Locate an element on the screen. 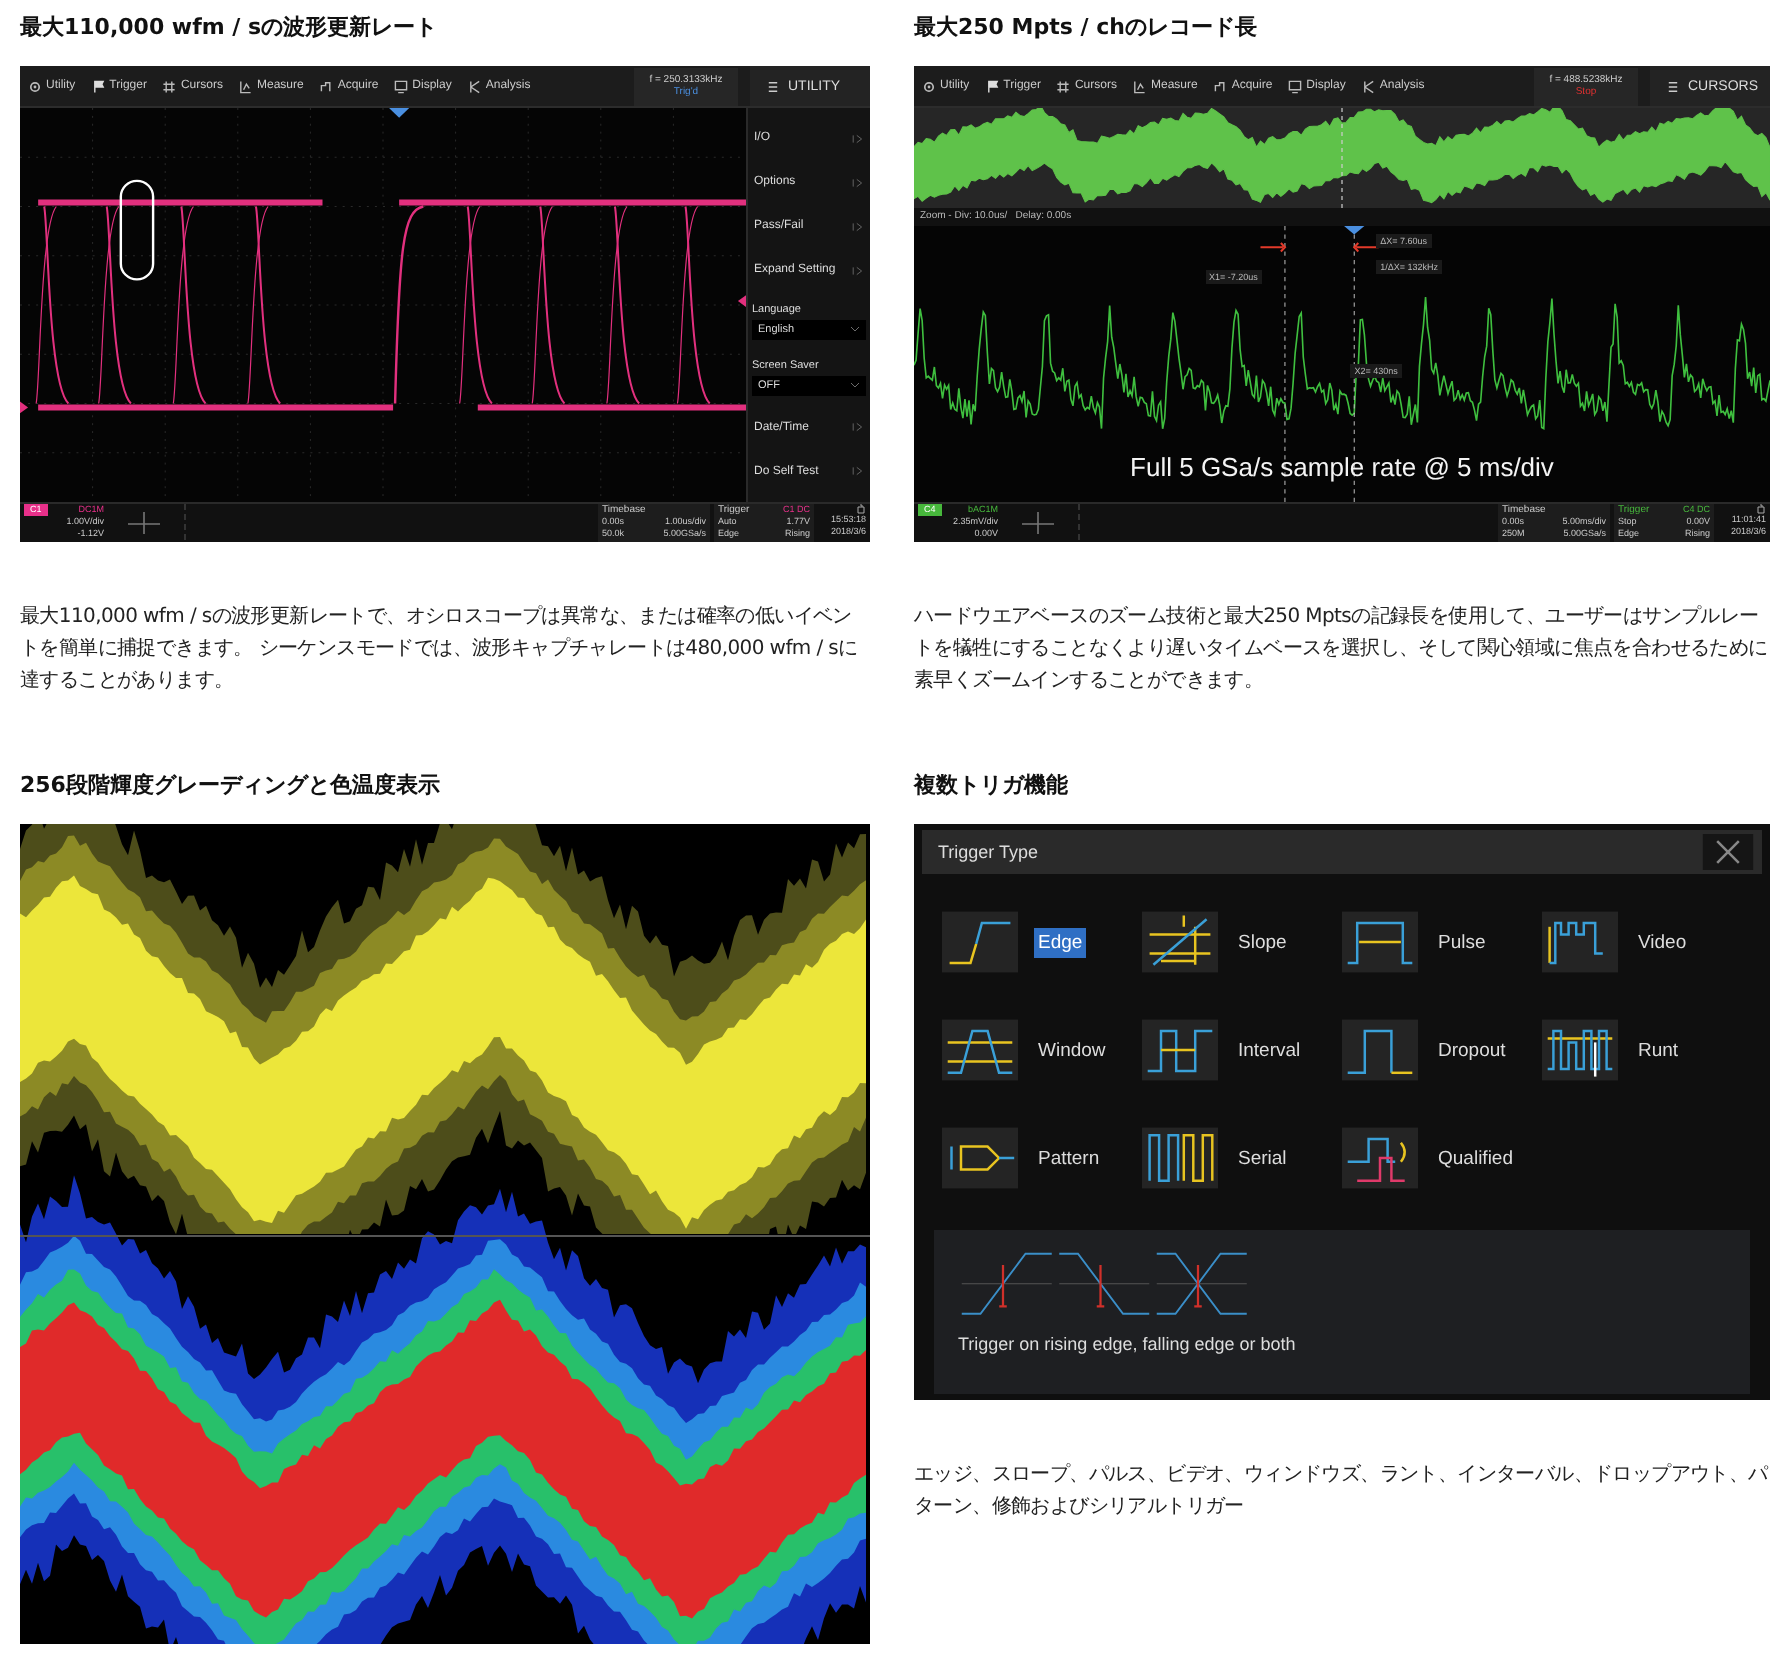 This screenshot has width=1790, height=1670. trigger-type-option: Slope is located at coordinates (1242, 942).